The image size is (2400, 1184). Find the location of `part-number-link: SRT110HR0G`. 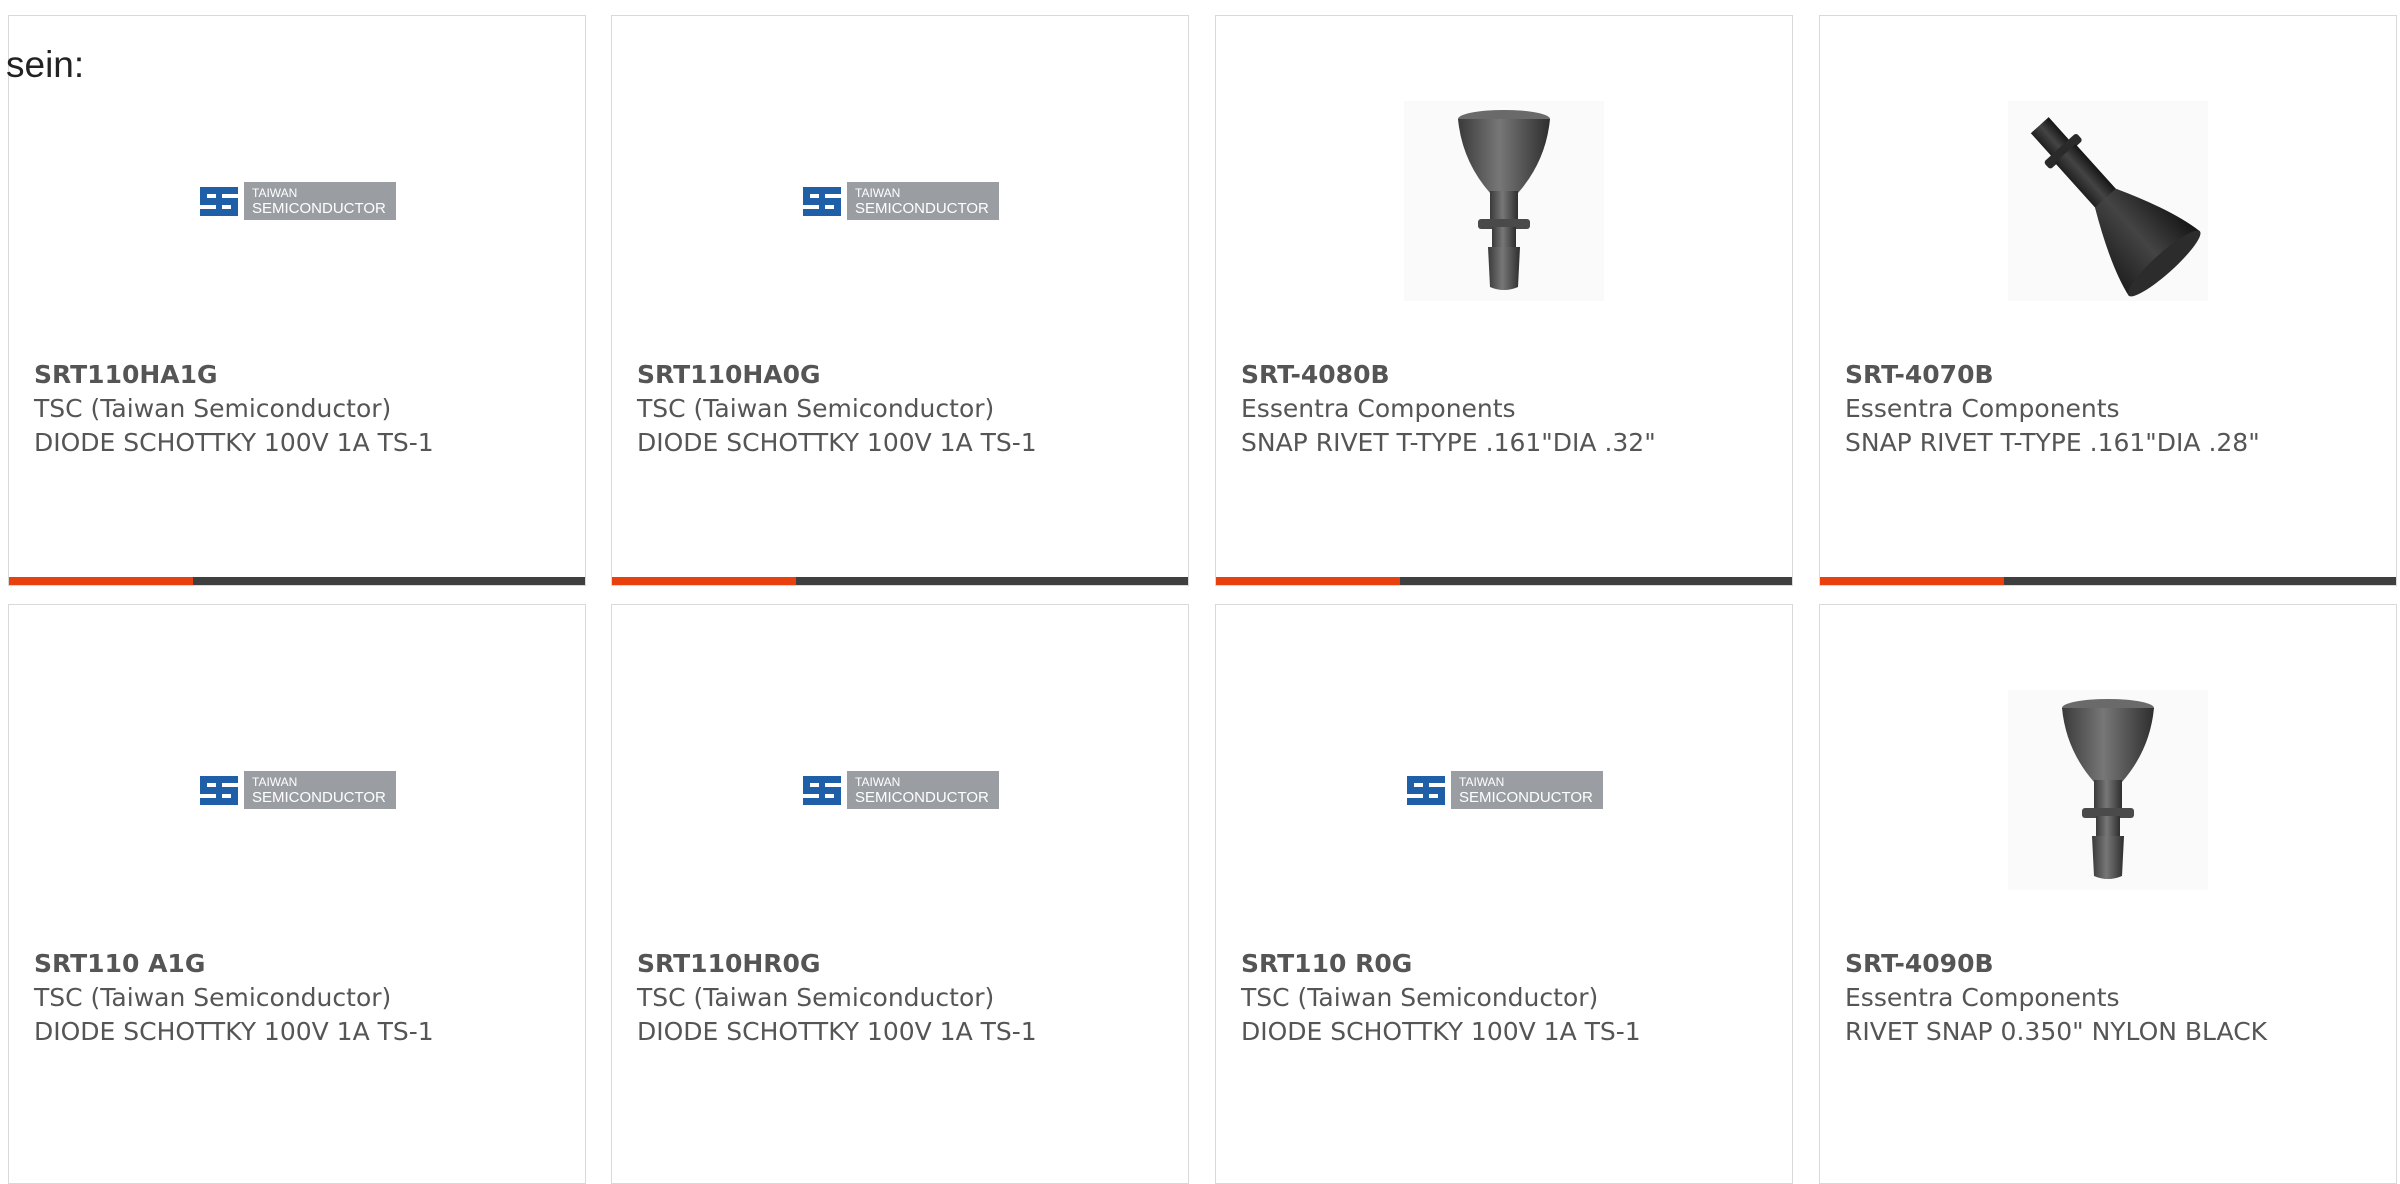

part-number-link: SRT110HR0G is located at coordinates (872, 964).